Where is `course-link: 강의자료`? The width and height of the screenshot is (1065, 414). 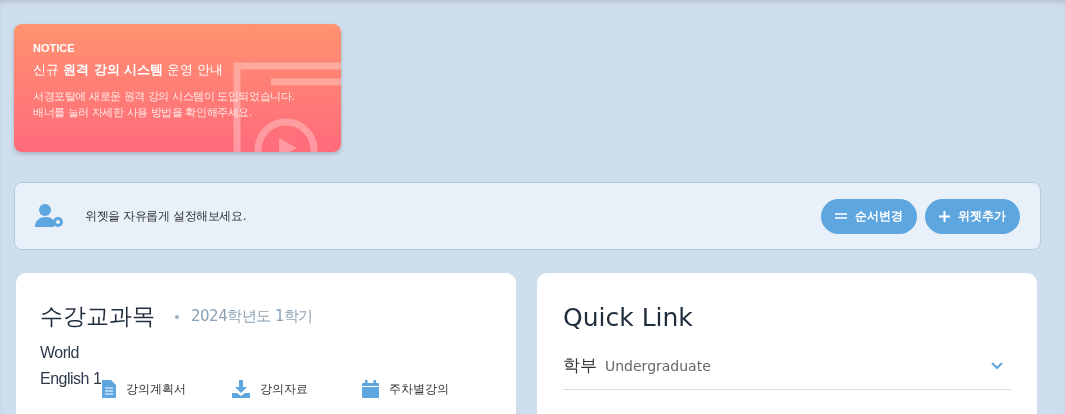 course-link: 강의자료 is located at coordinates (297, 389).